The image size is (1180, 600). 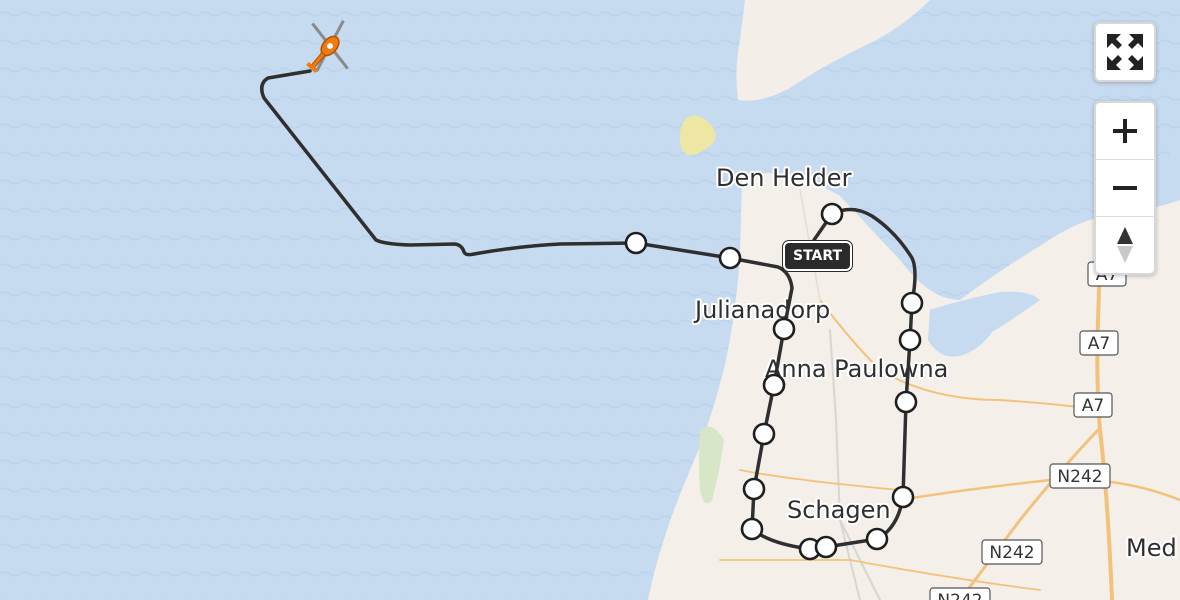 What do you see at coordinates (1151, 548) in the screenshot?
I see `place-label-med: Med` at bounding box center [1151, 548].